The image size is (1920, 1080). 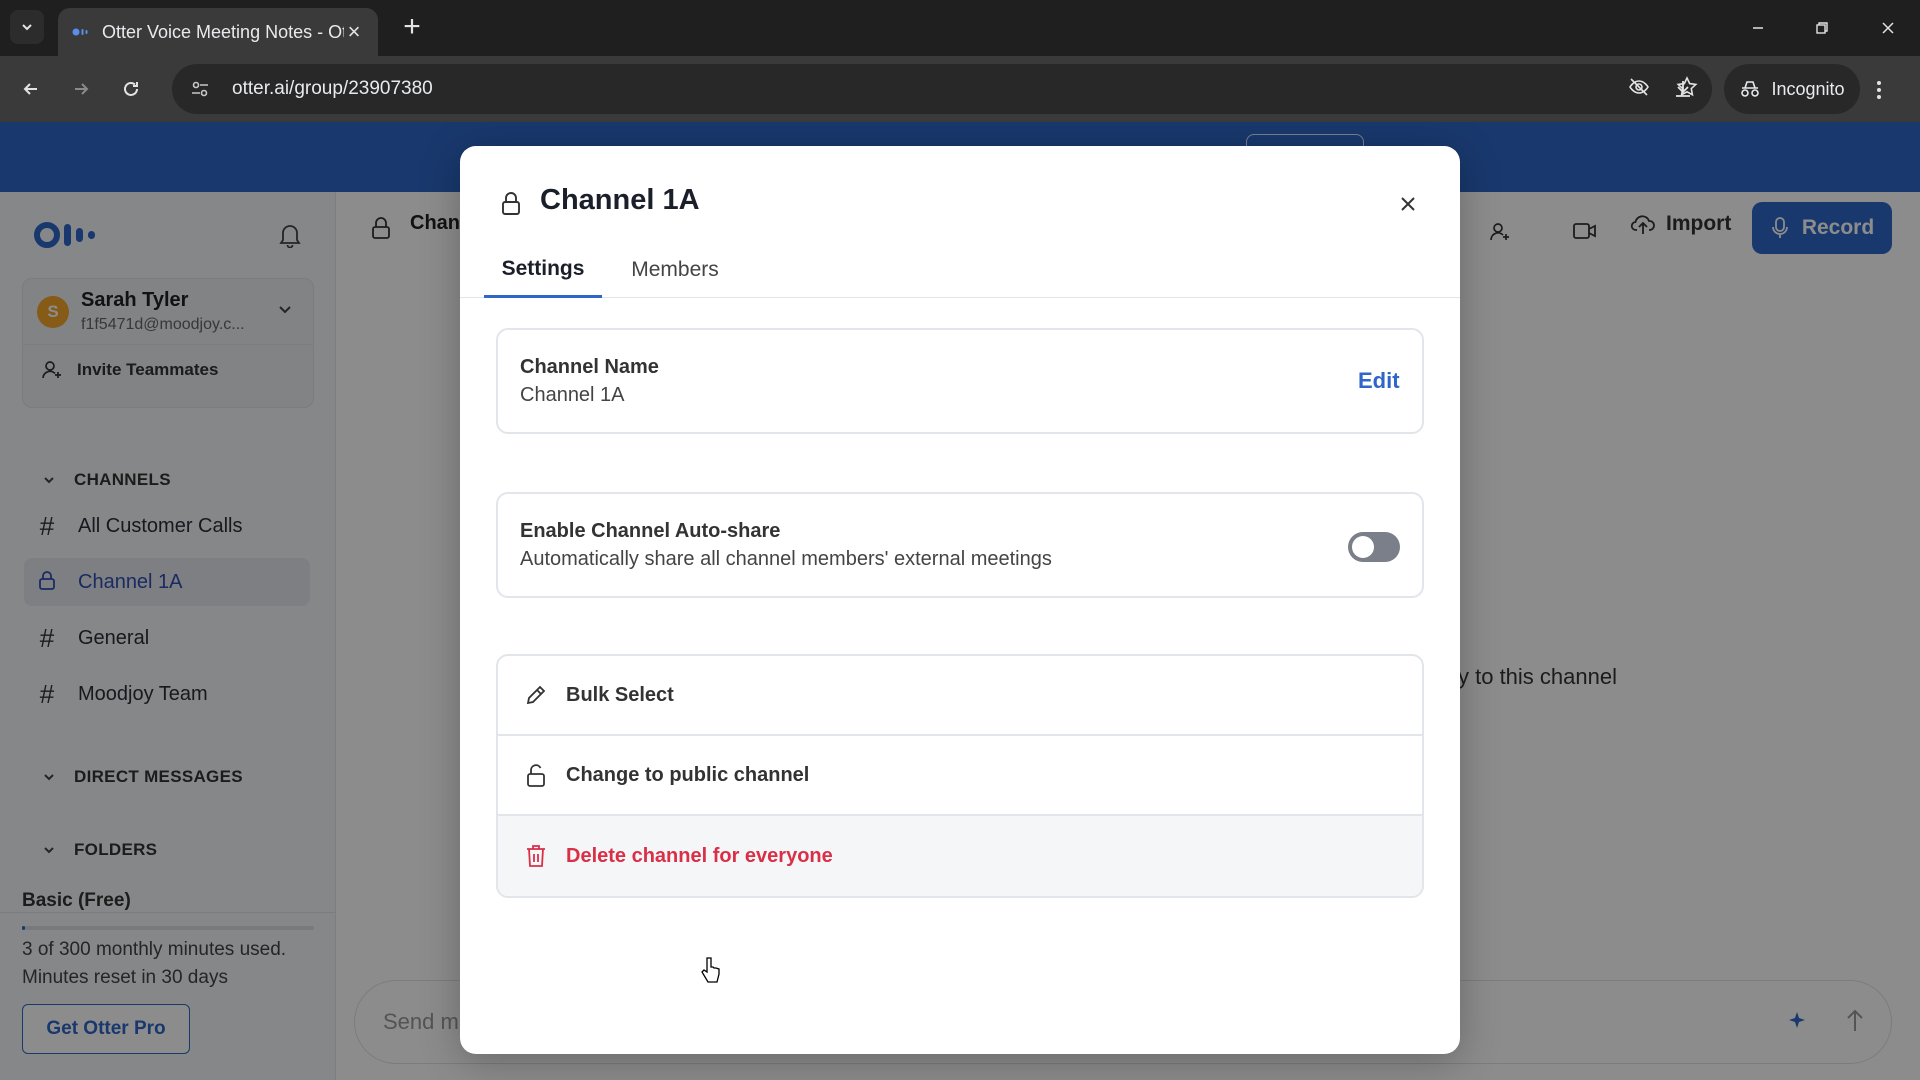 I want to click on reload-icon, so click(x=131, y=88).